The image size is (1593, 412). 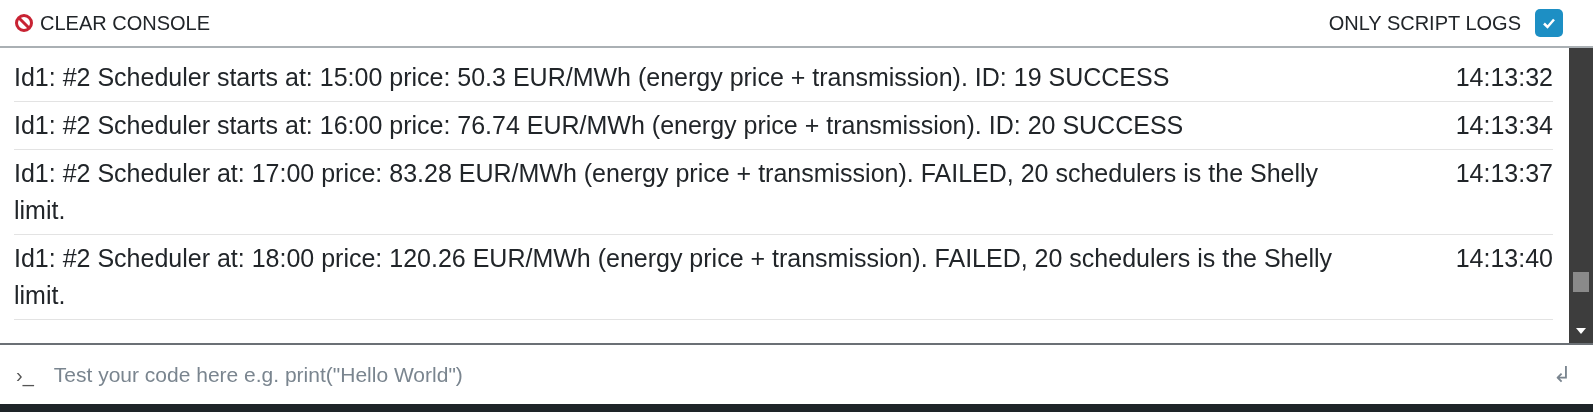 What do you see at coordinates (673, 277) in the screenshot?
I see `log-message: Id1: #2 Scheduler at: 18:00 price: 120.26 EUR/MWh (energy price + transmission). FAILED, 20 schedulers is the Shelly limit.` at bounding box center [673, 277].